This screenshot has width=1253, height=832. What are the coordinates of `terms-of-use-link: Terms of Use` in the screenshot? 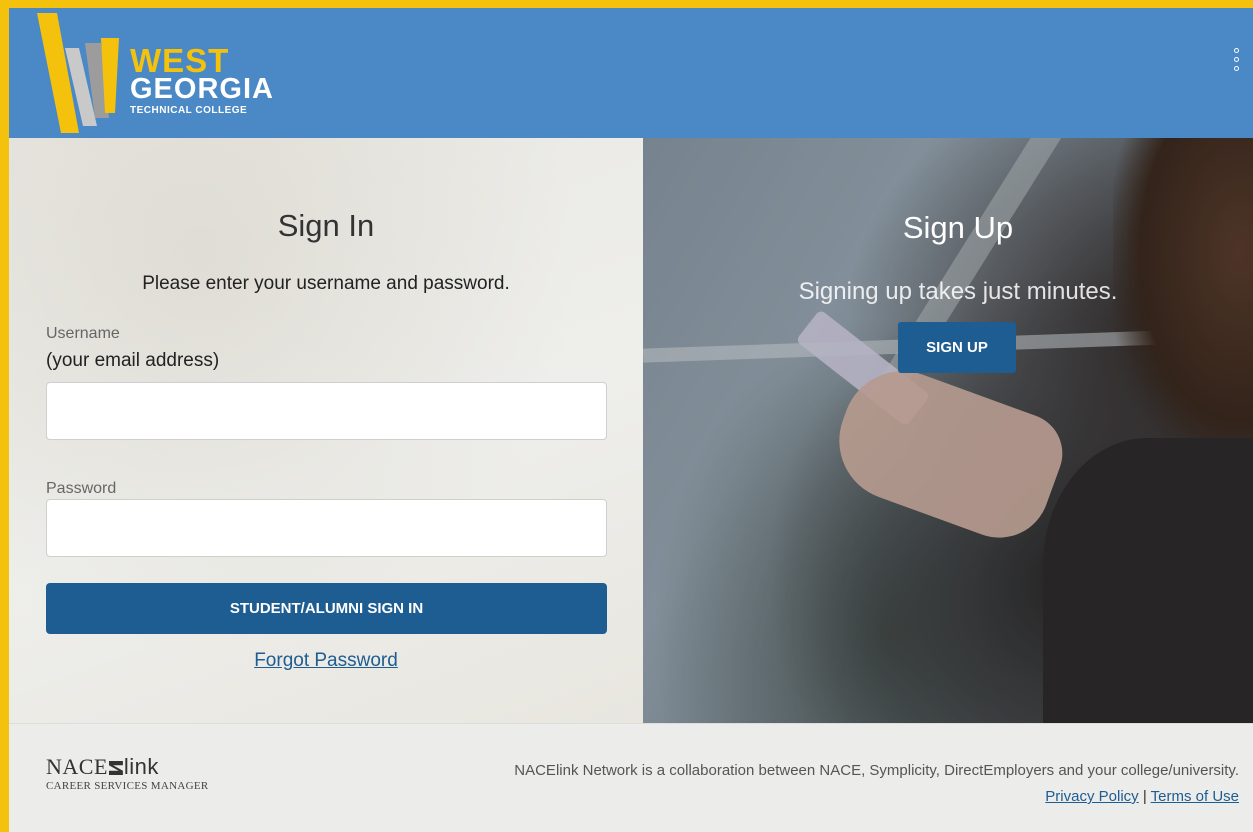 It's located at (1195, 796).